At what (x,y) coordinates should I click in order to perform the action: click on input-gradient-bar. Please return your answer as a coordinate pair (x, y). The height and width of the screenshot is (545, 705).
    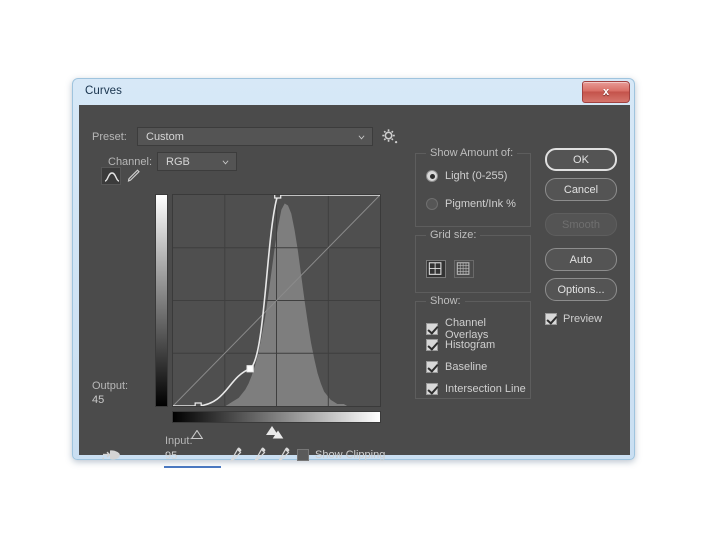
    Looking at the image, I should click on (276, 417).